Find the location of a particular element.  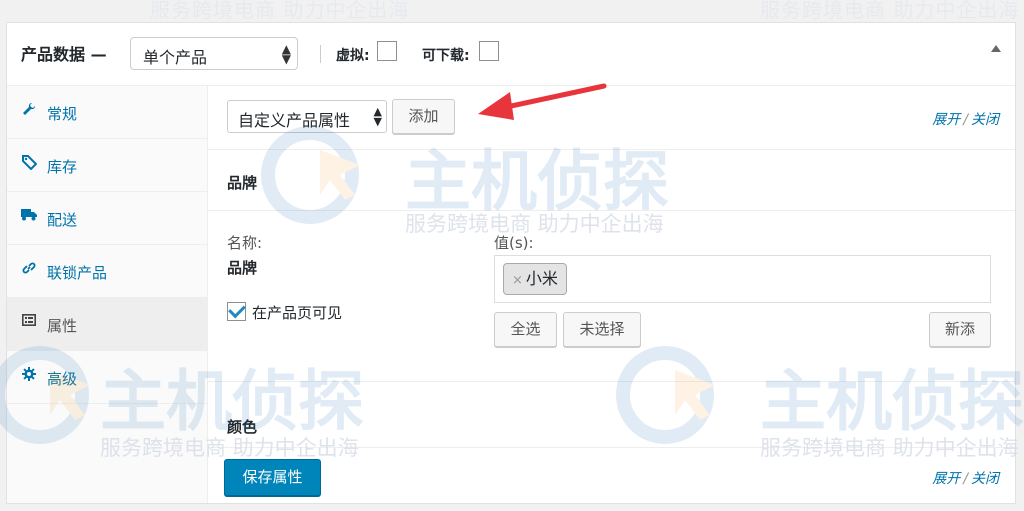

list-icon is located at coordinates (29, 322).